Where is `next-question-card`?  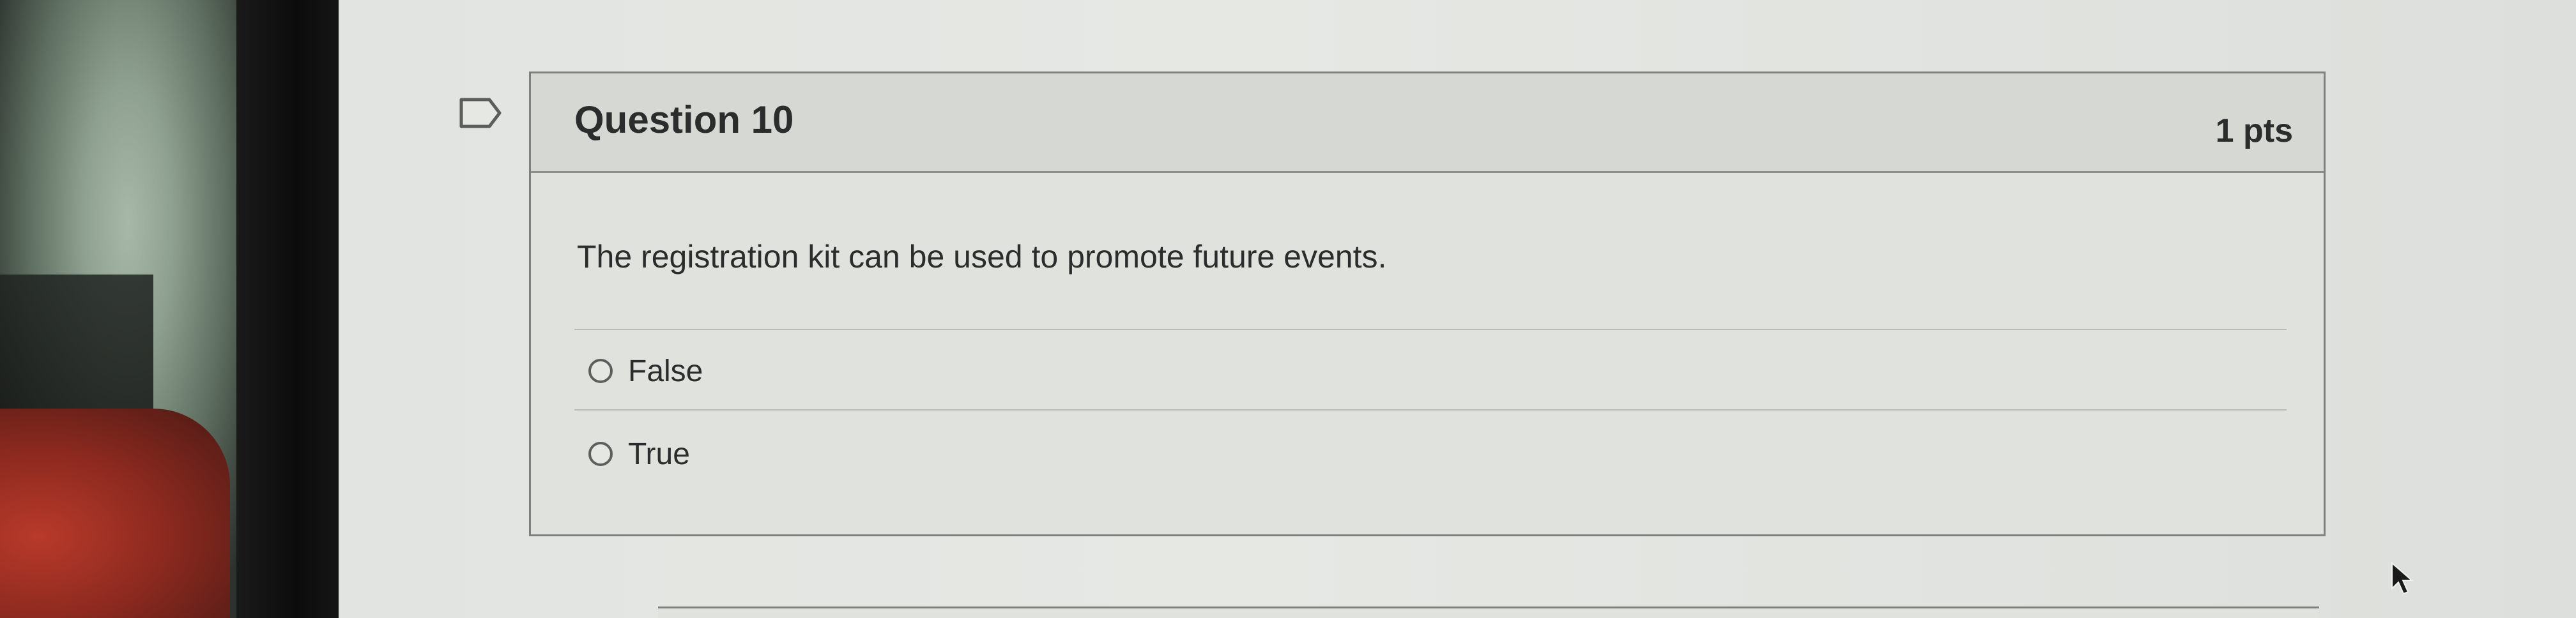 next-question-card is located at coordinates (1488, 612).